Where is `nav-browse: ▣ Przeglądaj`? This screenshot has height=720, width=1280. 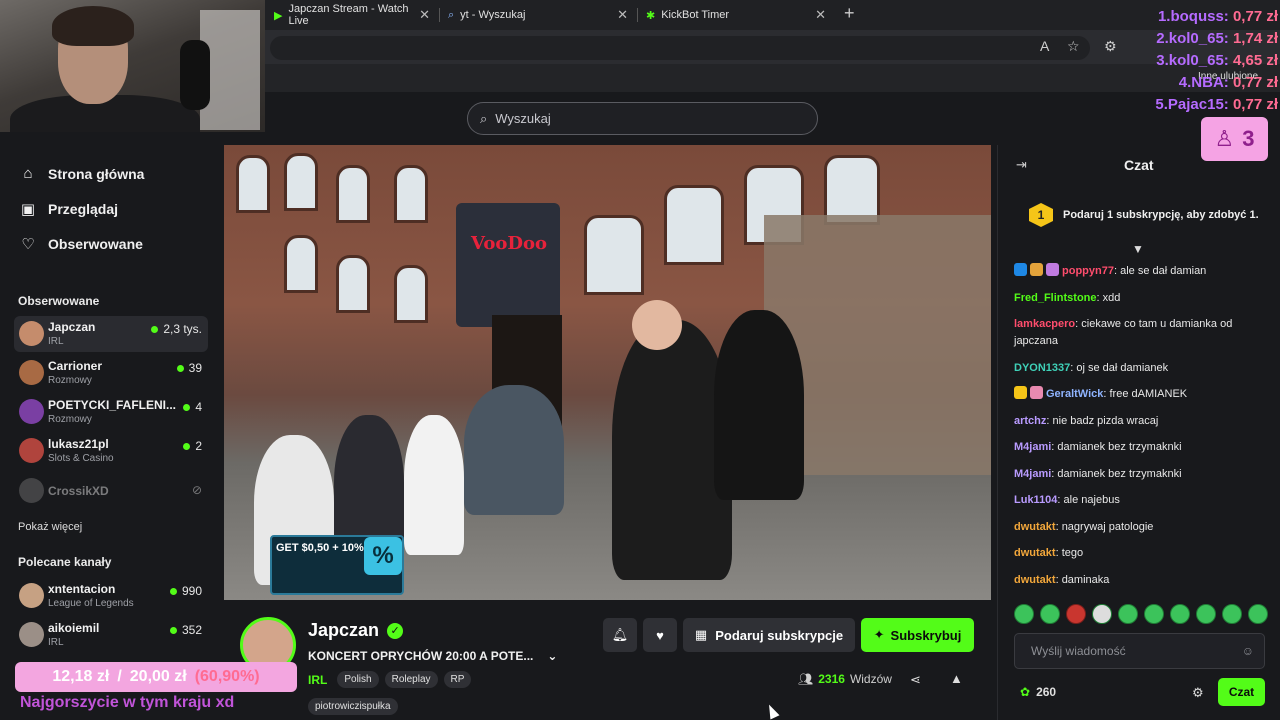 nav-browse: ▣ Przeglądaj is located at coordinates (69, 209).